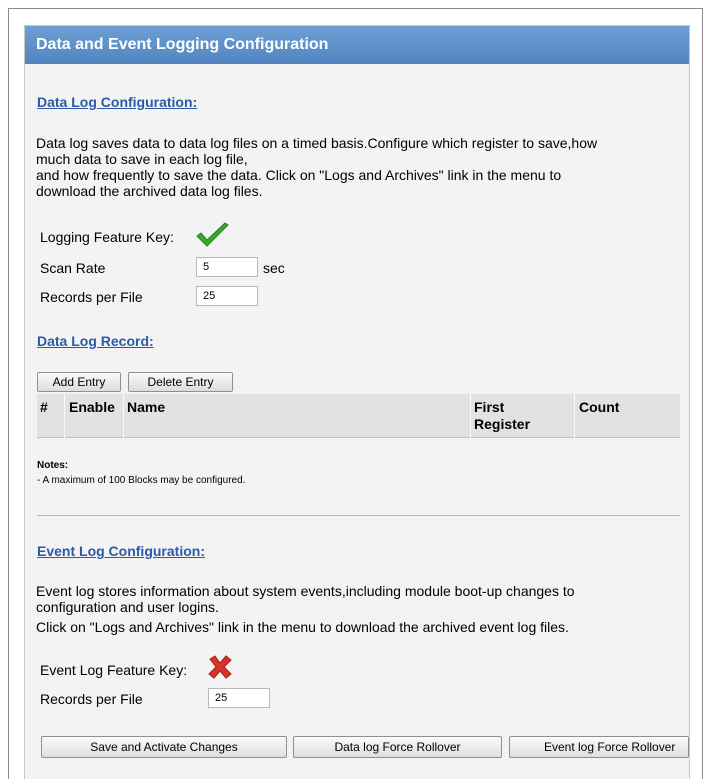  What do you see at coordinates (358, 416) in the screenshot?
I see `data-log-record-table-header: # Enable Name First Register Count` at bounding box center [358, 416].